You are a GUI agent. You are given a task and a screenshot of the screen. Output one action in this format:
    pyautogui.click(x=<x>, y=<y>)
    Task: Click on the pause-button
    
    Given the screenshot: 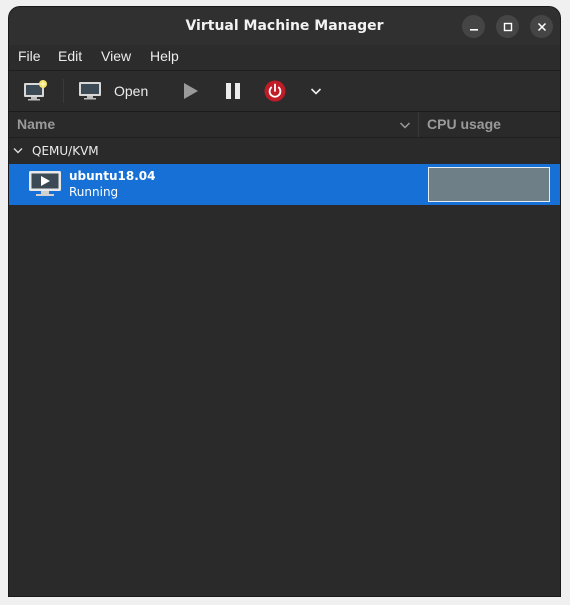 What is the action you would take?
    pyautogui.click(x=233, y=91)
    